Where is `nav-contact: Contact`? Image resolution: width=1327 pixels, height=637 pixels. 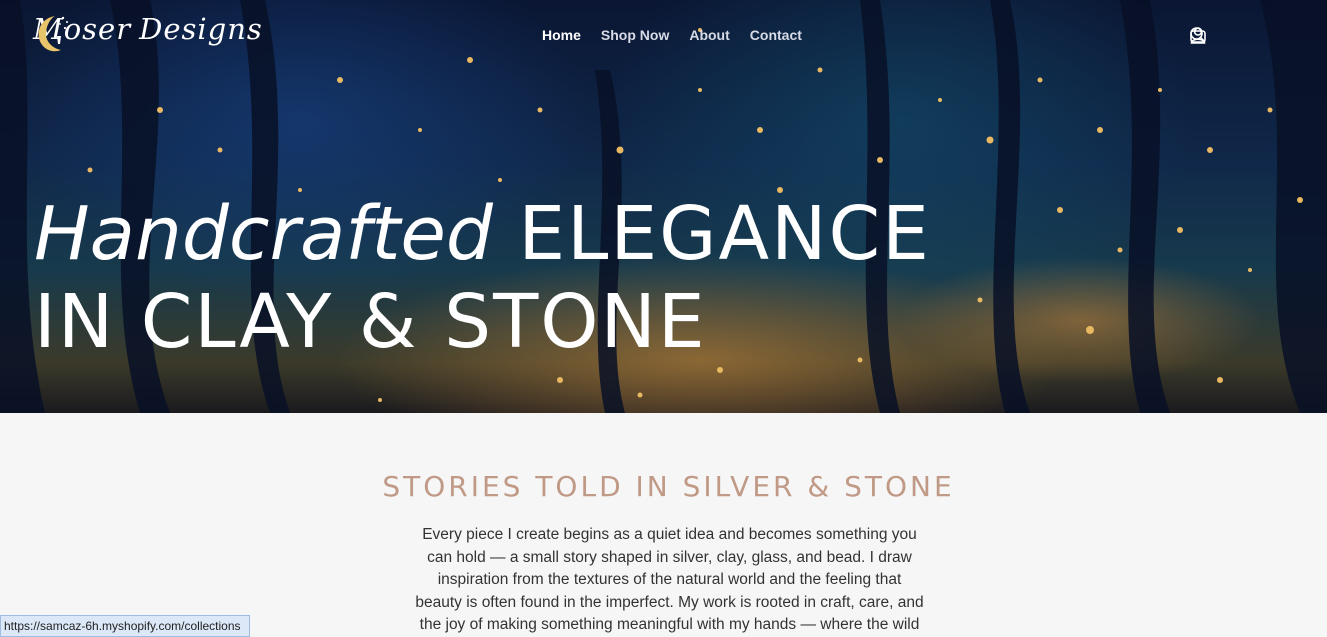
nav-contact: Contact is located at coordinates (776, 35).